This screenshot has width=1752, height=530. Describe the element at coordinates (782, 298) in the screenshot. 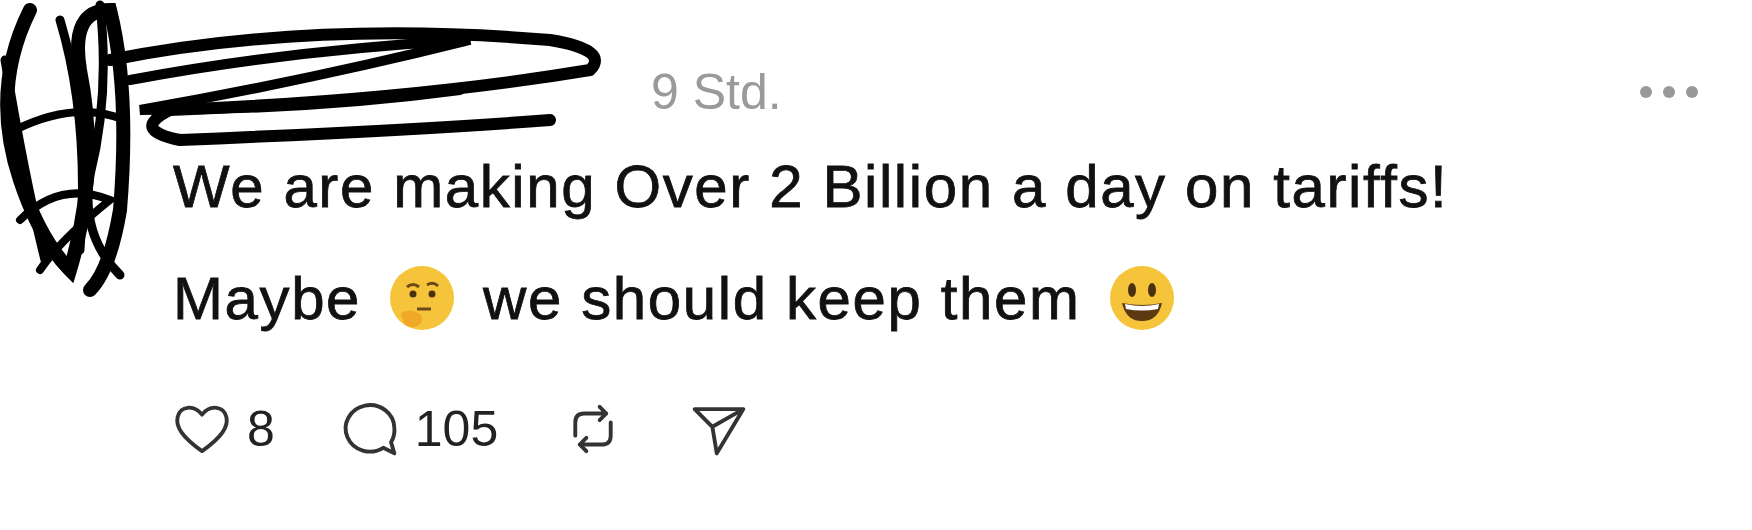

I see `post-text: we should keep them` at that location.